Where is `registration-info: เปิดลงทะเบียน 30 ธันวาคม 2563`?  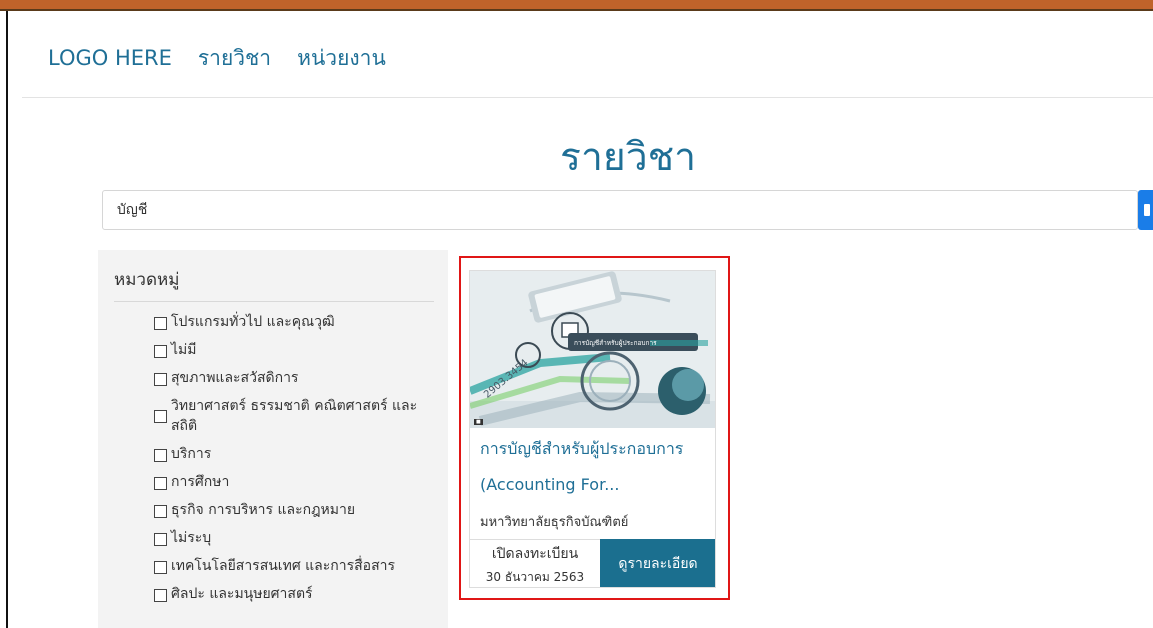
registration-info: เปิดลงทะเบียน 30 ธันวาคม 2563 is located at coordinates (535, 563).